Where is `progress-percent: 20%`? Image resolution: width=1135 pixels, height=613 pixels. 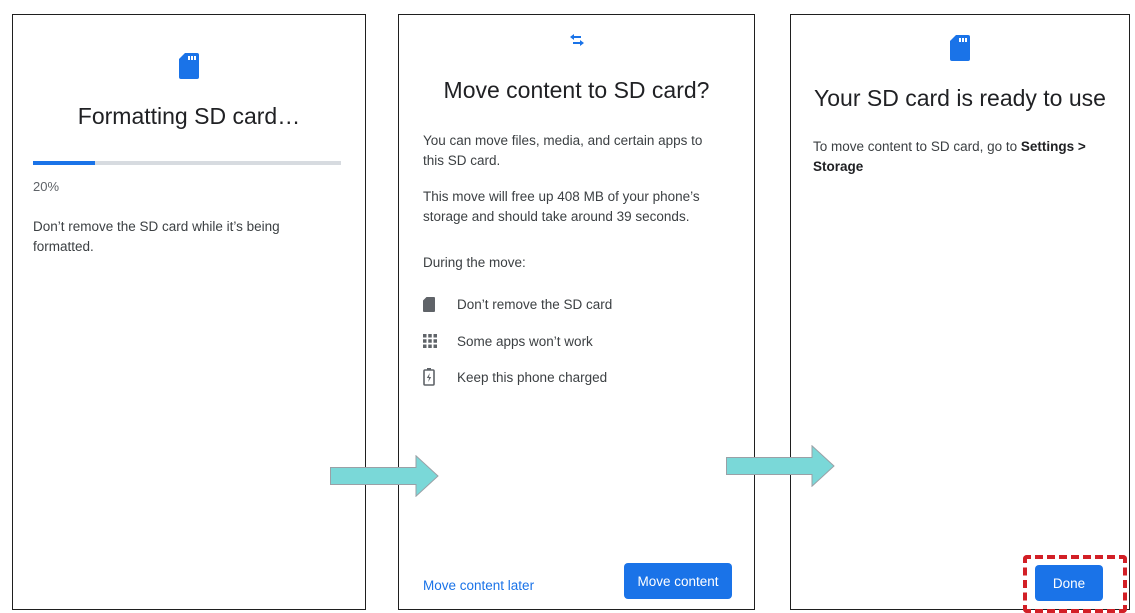 progress-percent: 20% is located at coordinates (46, 186).